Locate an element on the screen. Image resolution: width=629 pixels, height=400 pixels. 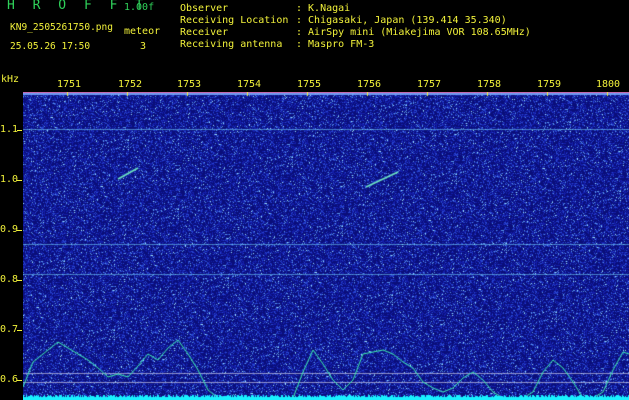
time-tick-1755: 1755 is located at coordinates (309, 84).